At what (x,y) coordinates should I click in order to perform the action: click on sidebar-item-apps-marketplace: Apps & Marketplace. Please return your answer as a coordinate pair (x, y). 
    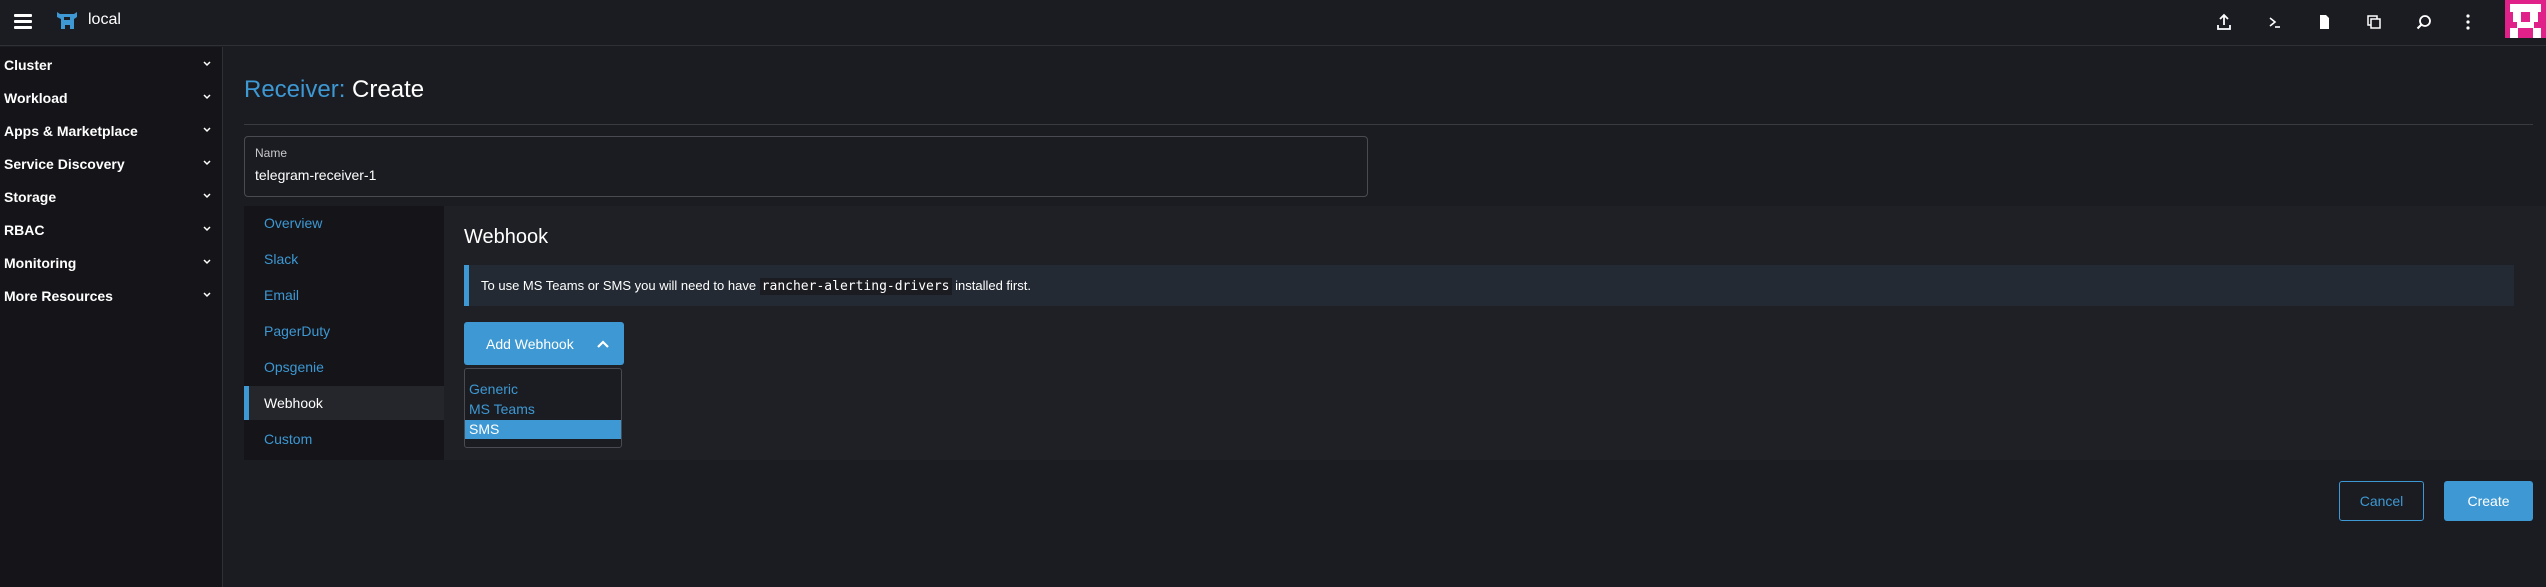
    Looking at the image, I should click on (111, 131).